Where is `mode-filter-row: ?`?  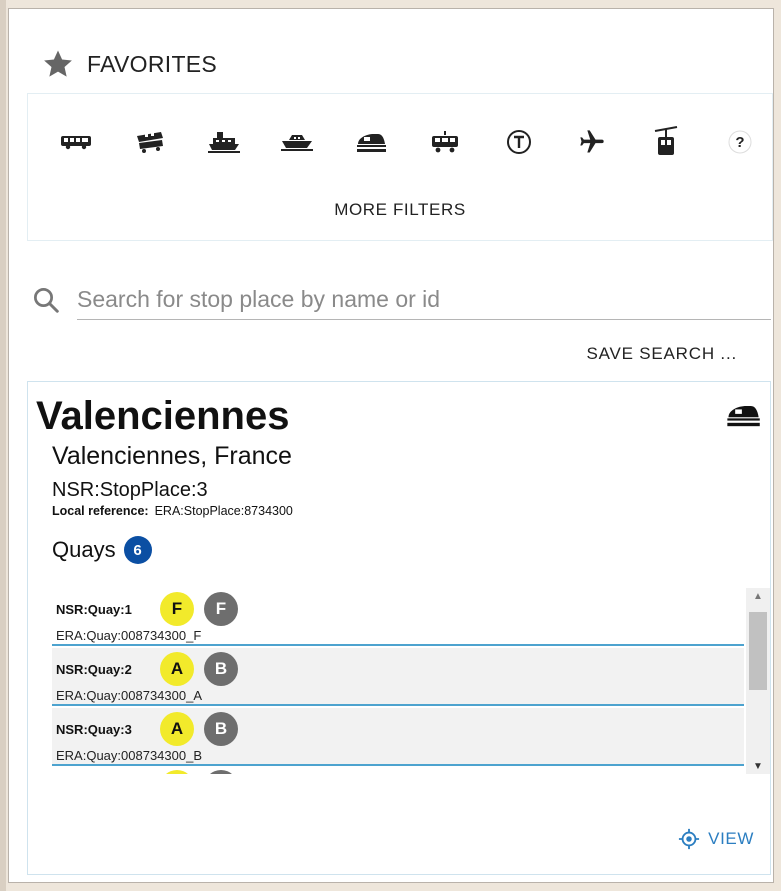
mode-filter-row: ? is located at coordinates (408, 142).